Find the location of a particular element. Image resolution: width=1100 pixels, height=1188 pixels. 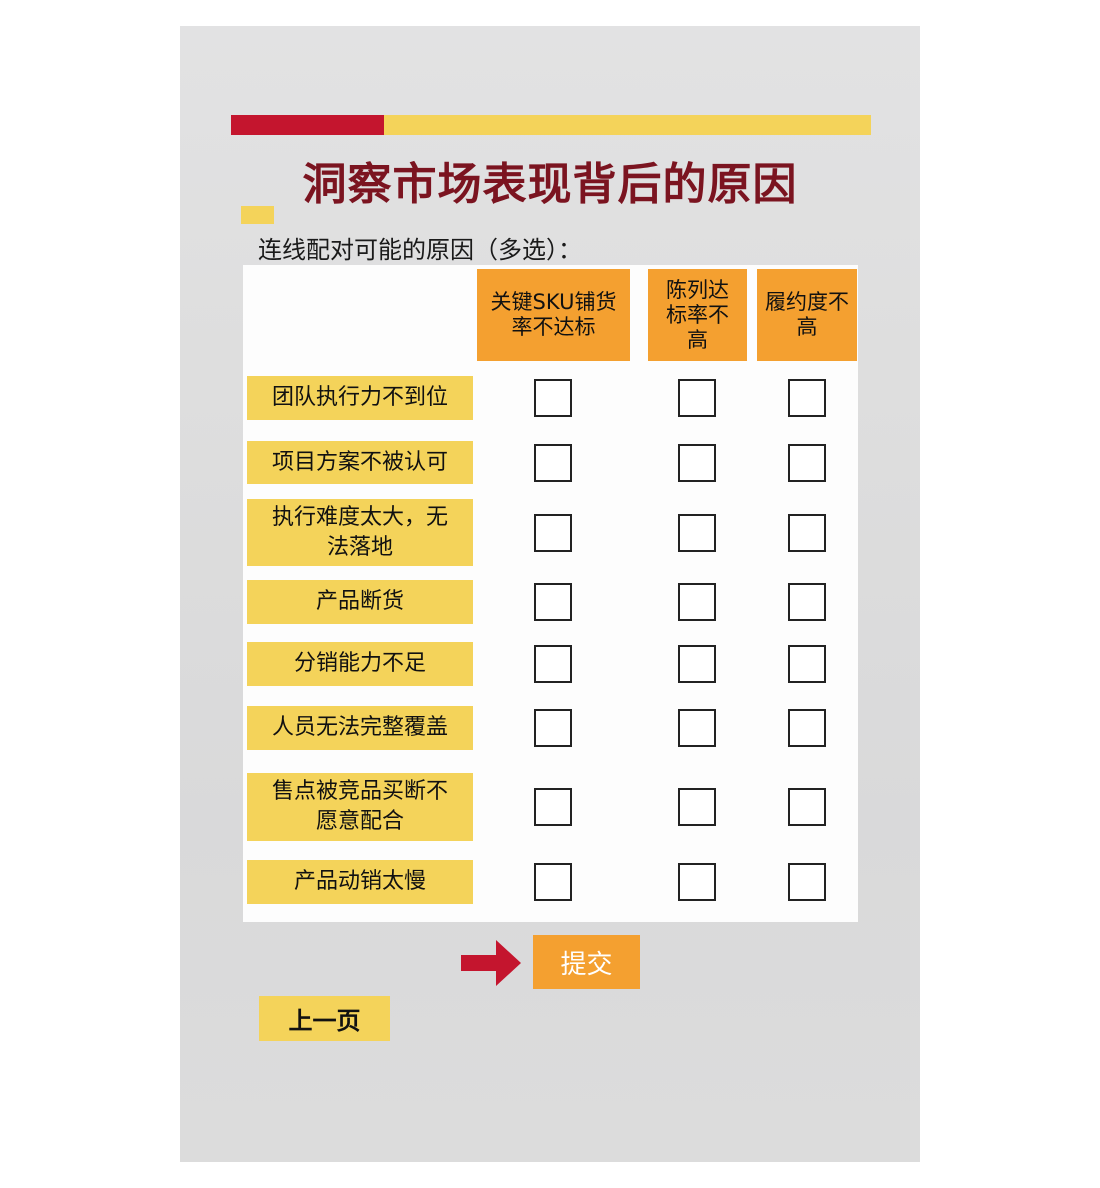

checkbox-row6-col1 is located at coordinates (553, 728).